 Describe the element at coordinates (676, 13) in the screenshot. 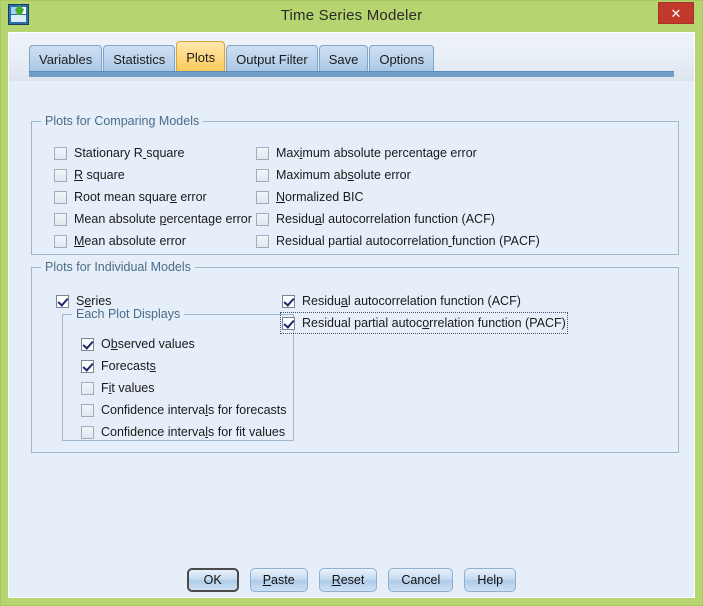

I see `close-icon: ✕` at that location.